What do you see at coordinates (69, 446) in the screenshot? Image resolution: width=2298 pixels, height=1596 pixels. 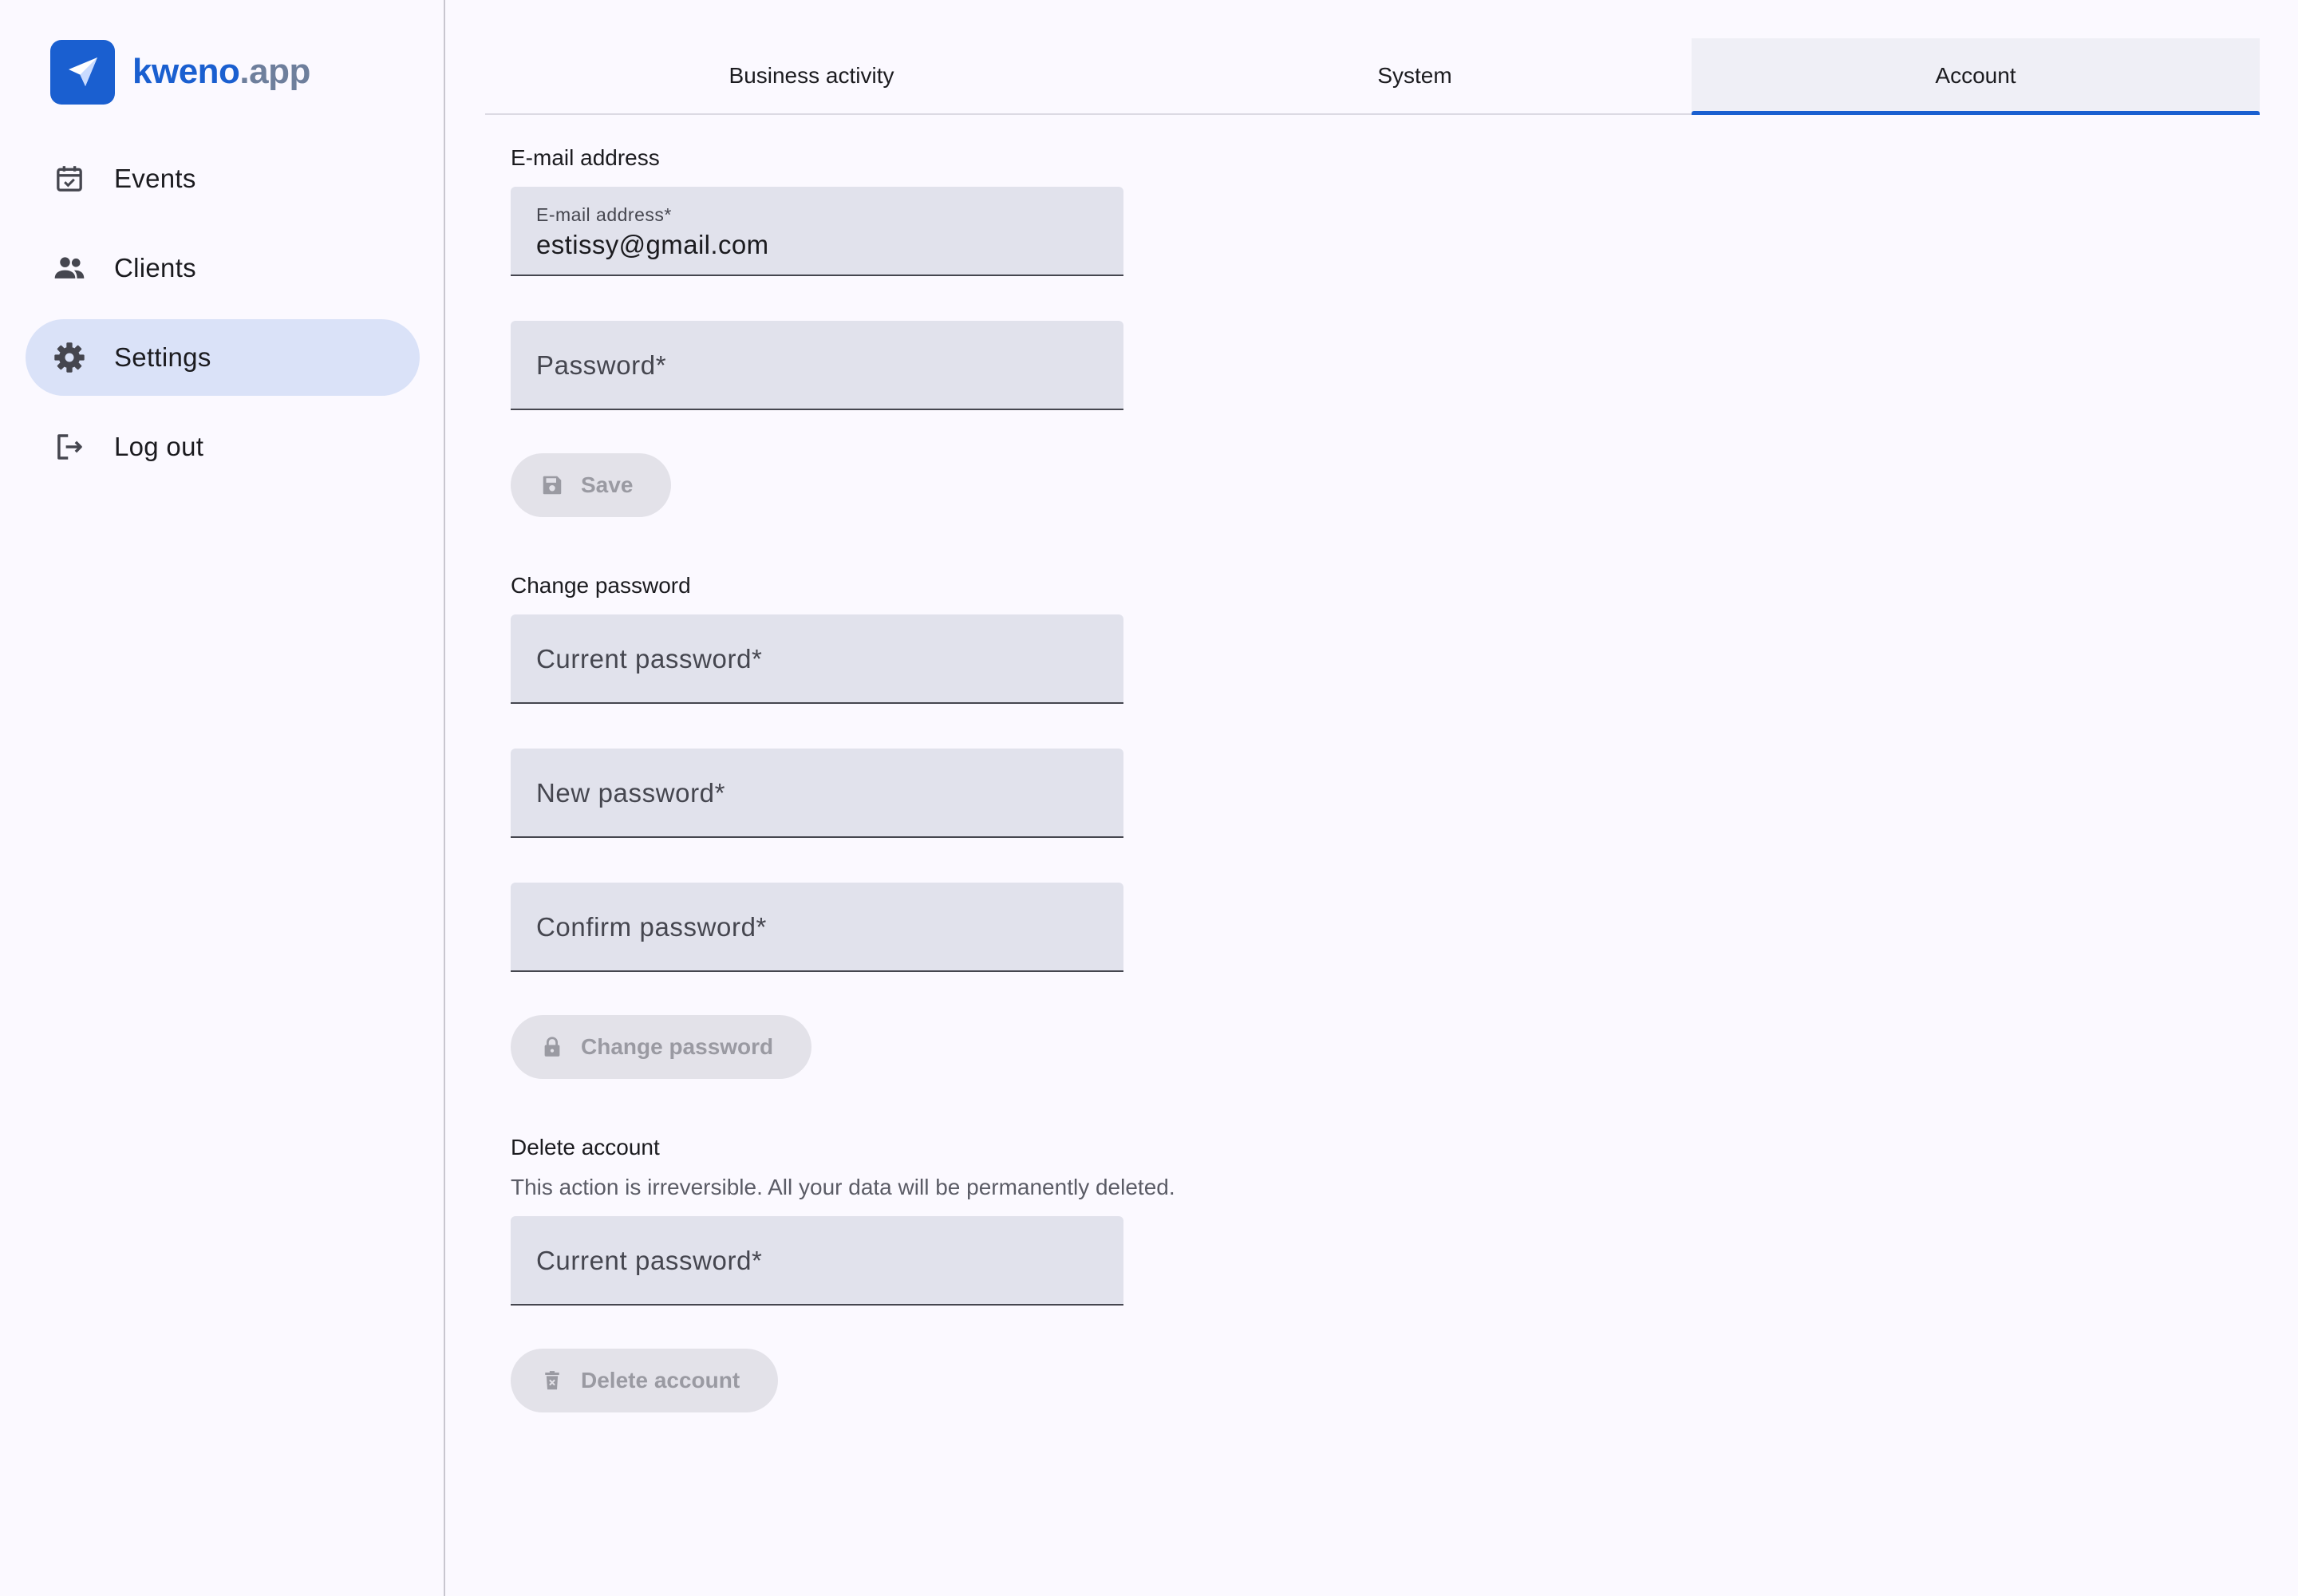 I see `logout-icon` at bounding box center [69, 446].